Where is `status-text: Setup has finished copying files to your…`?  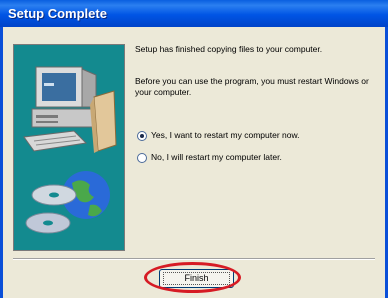
status-text: Setup has finished copying files to your… is located at coordinates (229, 49).